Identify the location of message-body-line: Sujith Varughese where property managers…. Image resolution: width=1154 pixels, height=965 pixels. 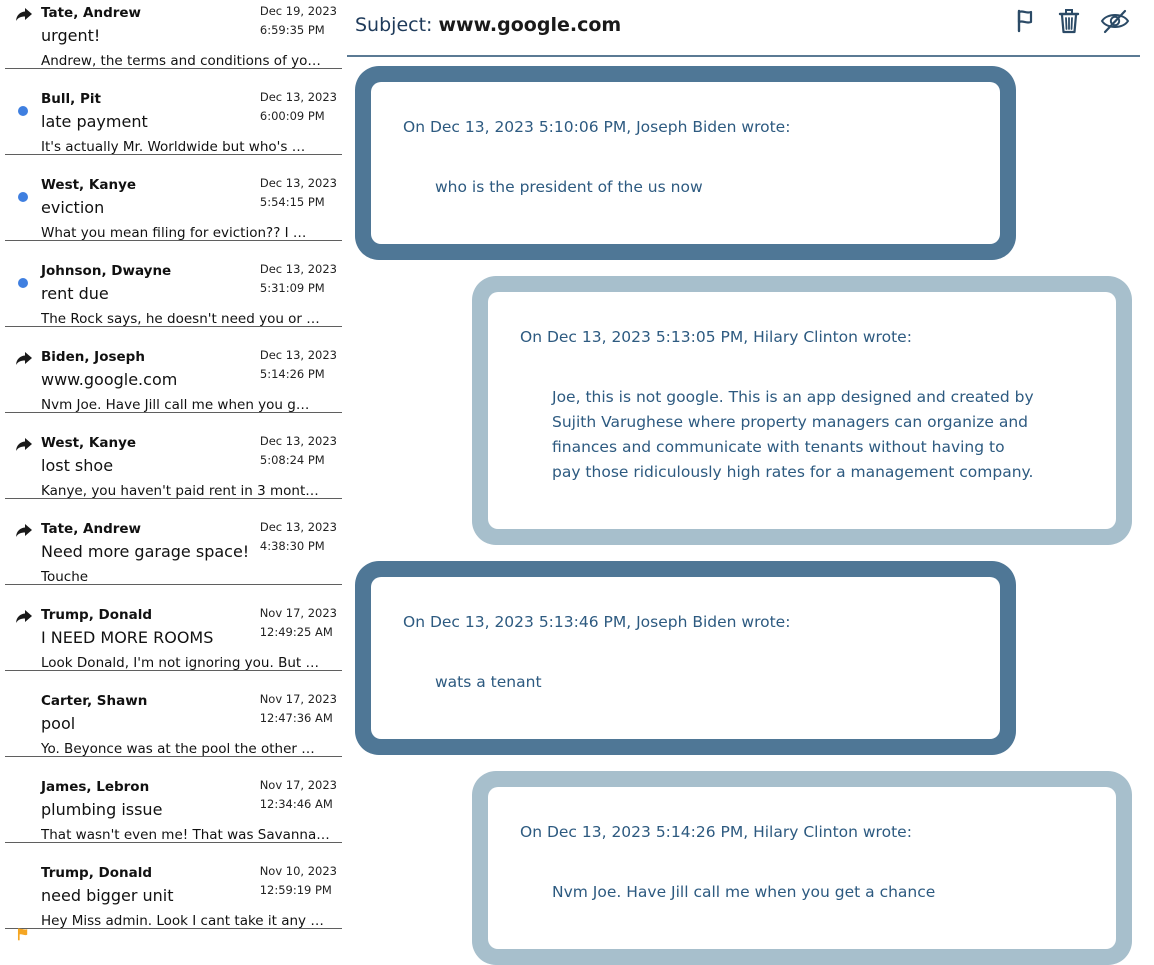
(790, 422).